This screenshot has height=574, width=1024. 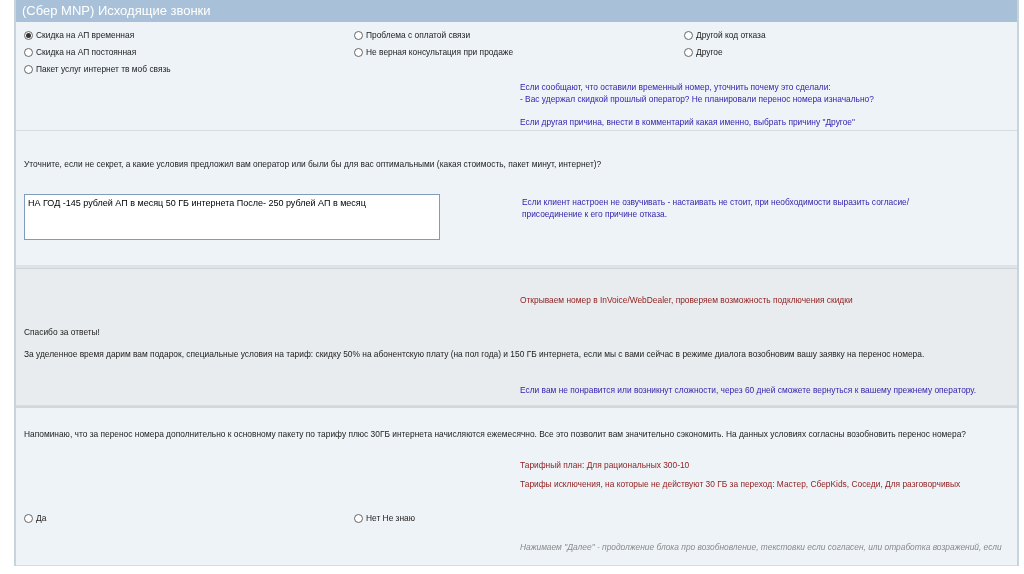 I want to click on hint-text: Нажимаем "Далее" - продолжение блока про возобновление, текстовки если согласен, или отработка возражений, если, so click(x=761, y=547).